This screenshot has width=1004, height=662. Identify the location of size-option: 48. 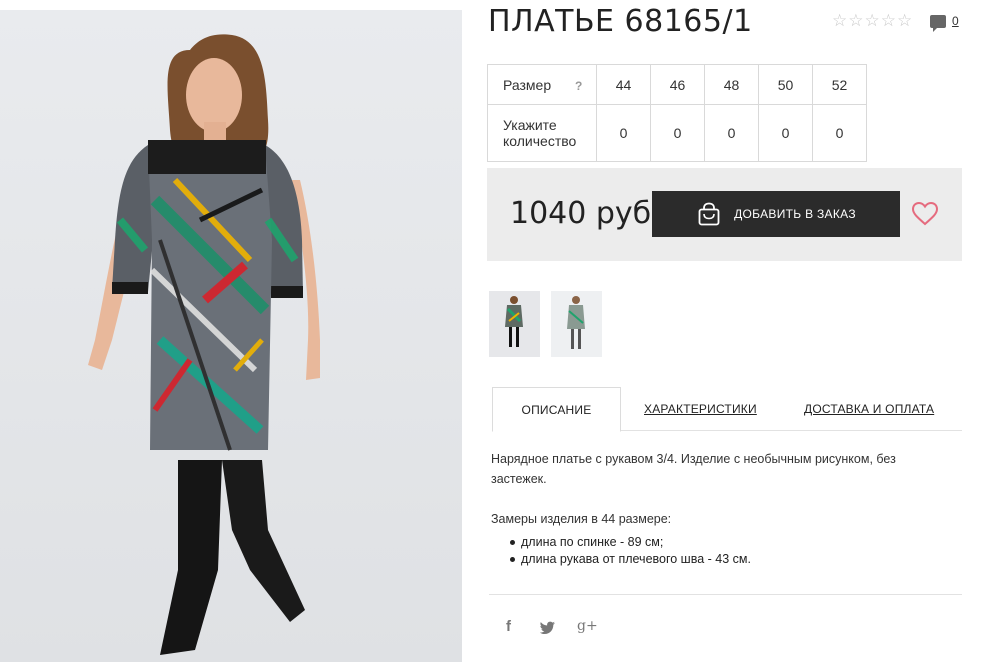
(731, 84).